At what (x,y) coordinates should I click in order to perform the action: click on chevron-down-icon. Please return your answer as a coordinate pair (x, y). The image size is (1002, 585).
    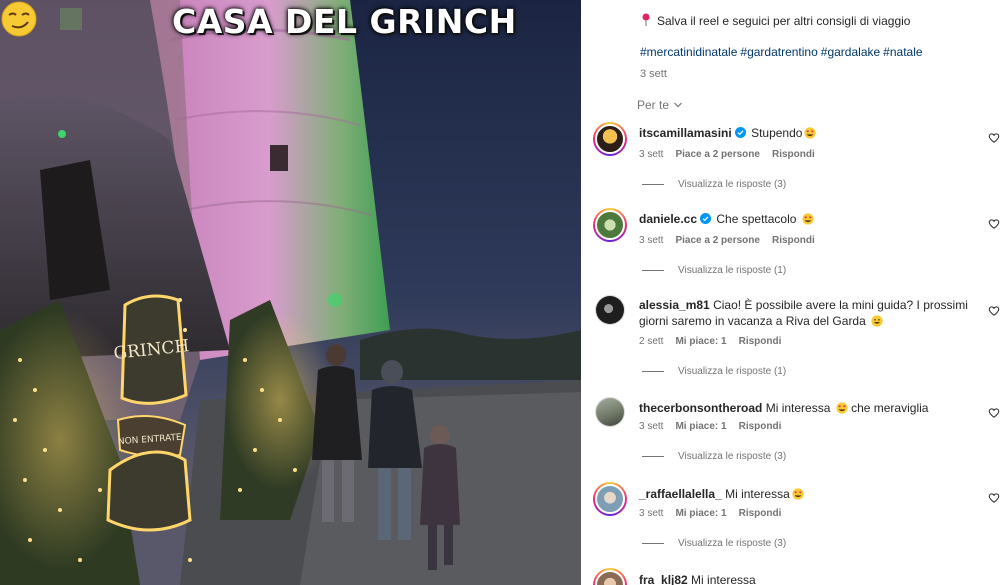
    Looking at the image, I should click on (678, 105).